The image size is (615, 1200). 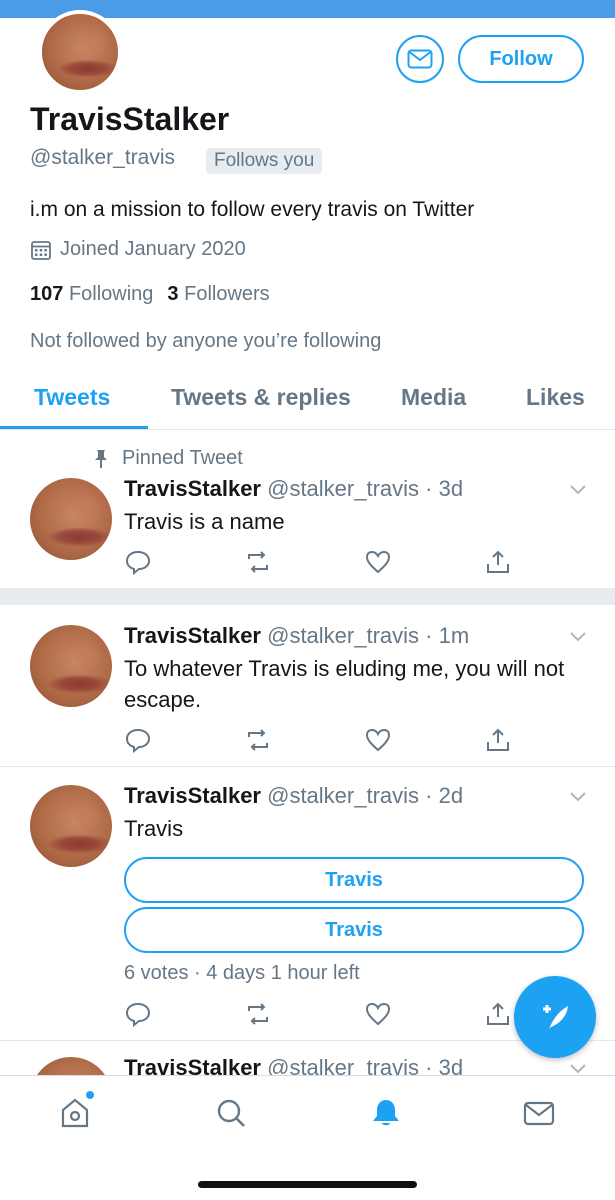 I want to click on home-icon, so click(x=75, y=1113).